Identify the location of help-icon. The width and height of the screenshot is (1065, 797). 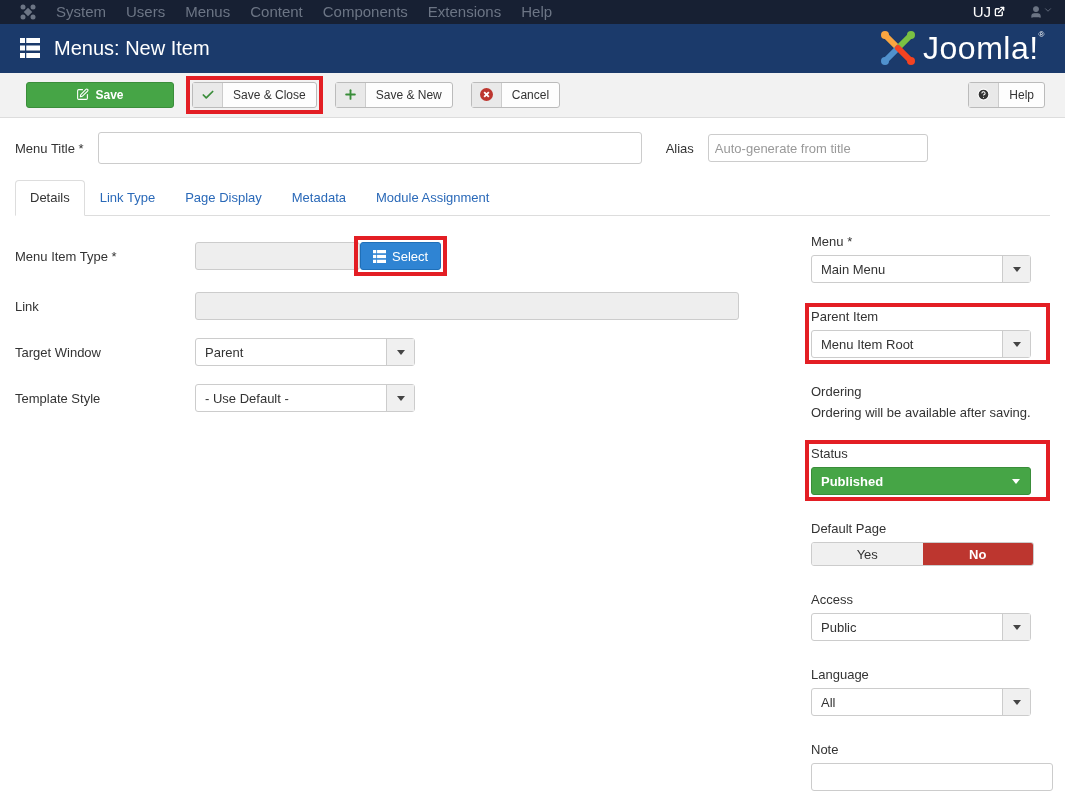
(984, 95).